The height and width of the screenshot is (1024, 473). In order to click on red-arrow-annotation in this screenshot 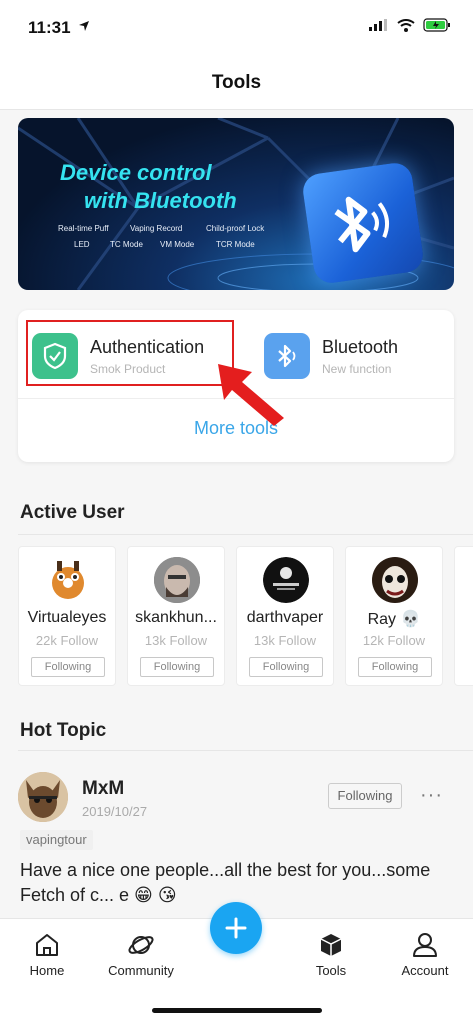, I will do `click(251, 395)`.